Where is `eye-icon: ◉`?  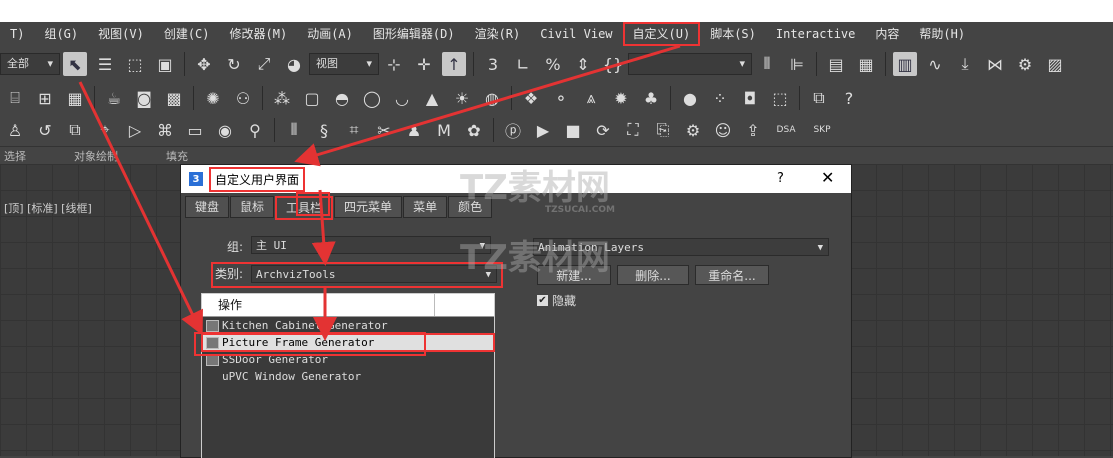 eye-icon: ◉ is located at coordinates (225, 130).